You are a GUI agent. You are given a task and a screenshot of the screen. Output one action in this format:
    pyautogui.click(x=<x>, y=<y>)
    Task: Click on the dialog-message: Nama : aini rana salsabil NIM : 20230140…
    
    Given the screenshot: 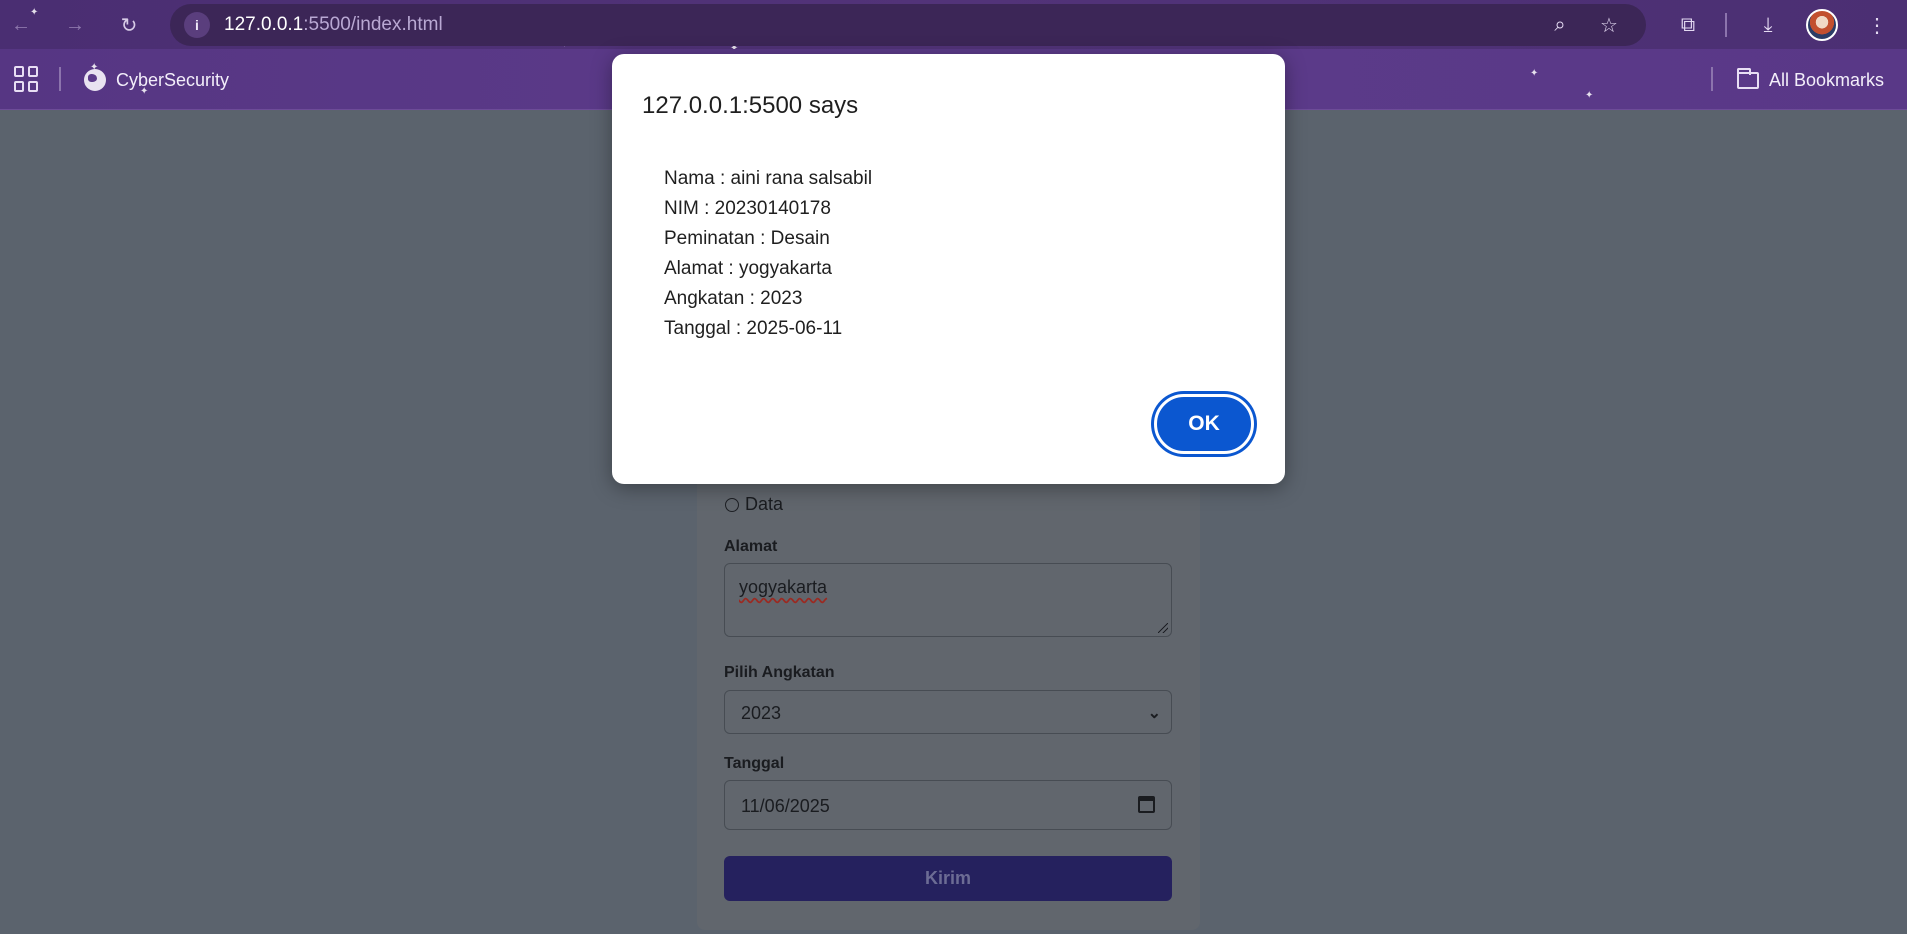 What is the action you would take?
    pyautogui.click(x=768, y=254)
    